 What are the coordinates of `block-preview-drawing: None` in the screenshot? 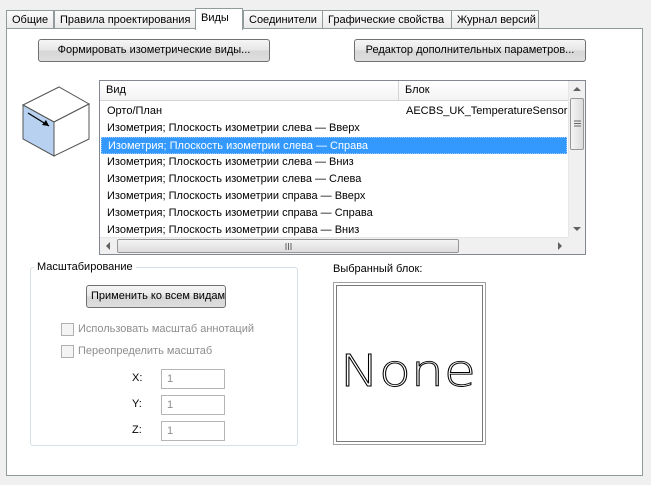 It's located at (408, 372).